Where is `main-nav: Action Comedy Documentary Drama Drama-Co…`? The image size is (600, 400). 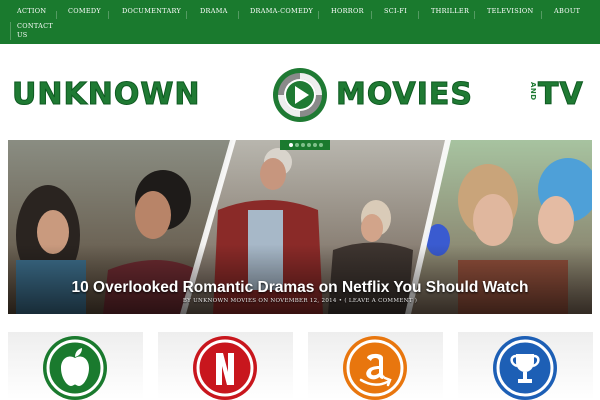
main-nav: Action Comedy Documentary Drama Drama-Co… is located at coordinates (300, 22).